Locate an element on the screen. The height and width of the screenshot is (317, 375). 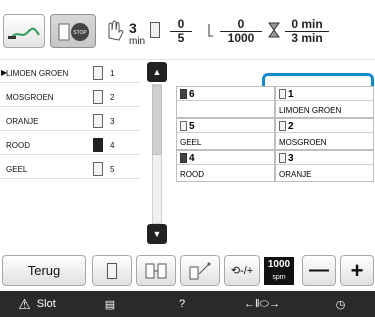
feed-icon: ←‖⬭→ is located at coordinates (262, 303).